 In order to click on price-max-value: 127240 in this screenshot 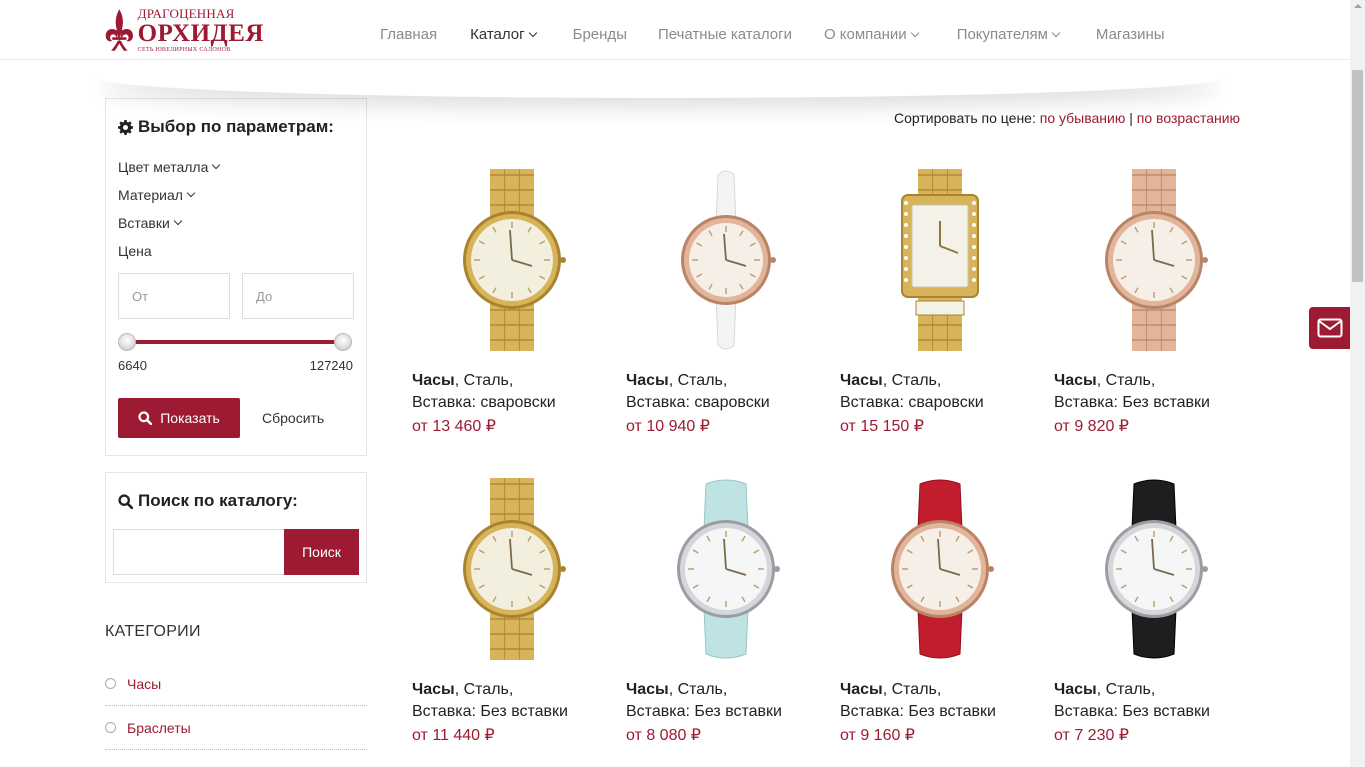, I will do `click(331, 365)`.